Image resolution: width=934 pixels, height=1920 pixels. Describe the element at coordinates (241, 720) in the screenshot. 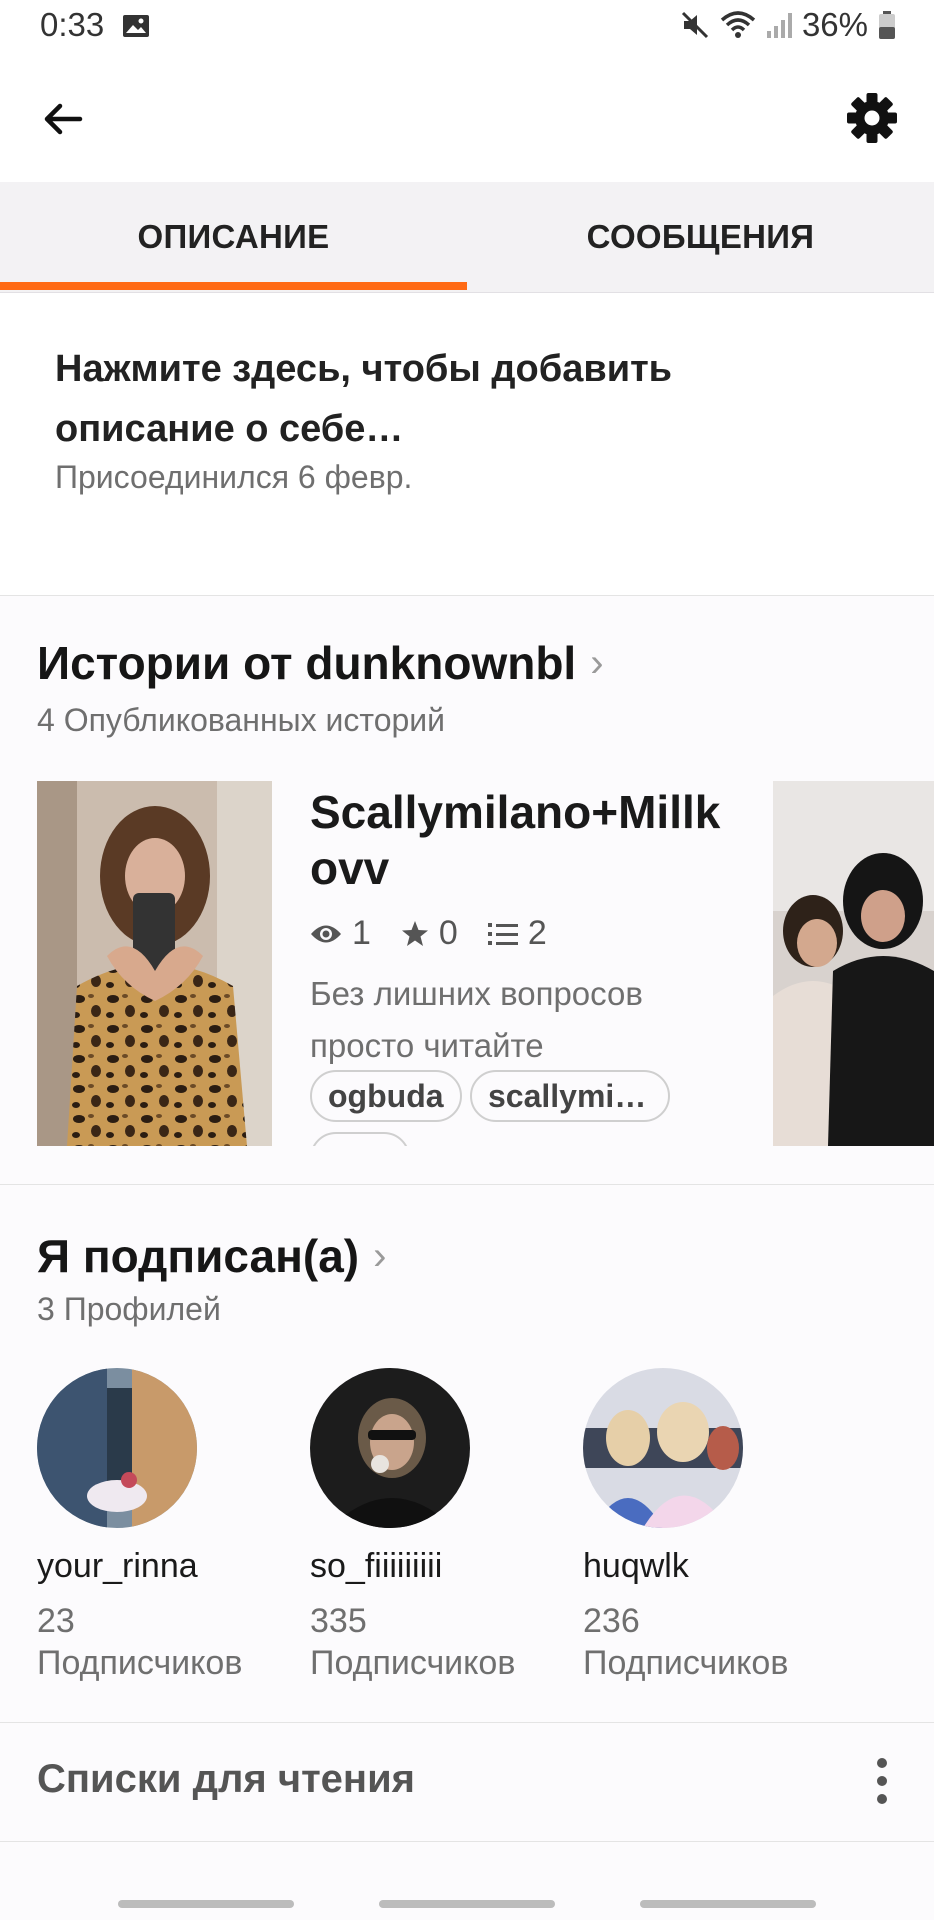

I see `stories-count: 4 Опубликованных историй` at that location.